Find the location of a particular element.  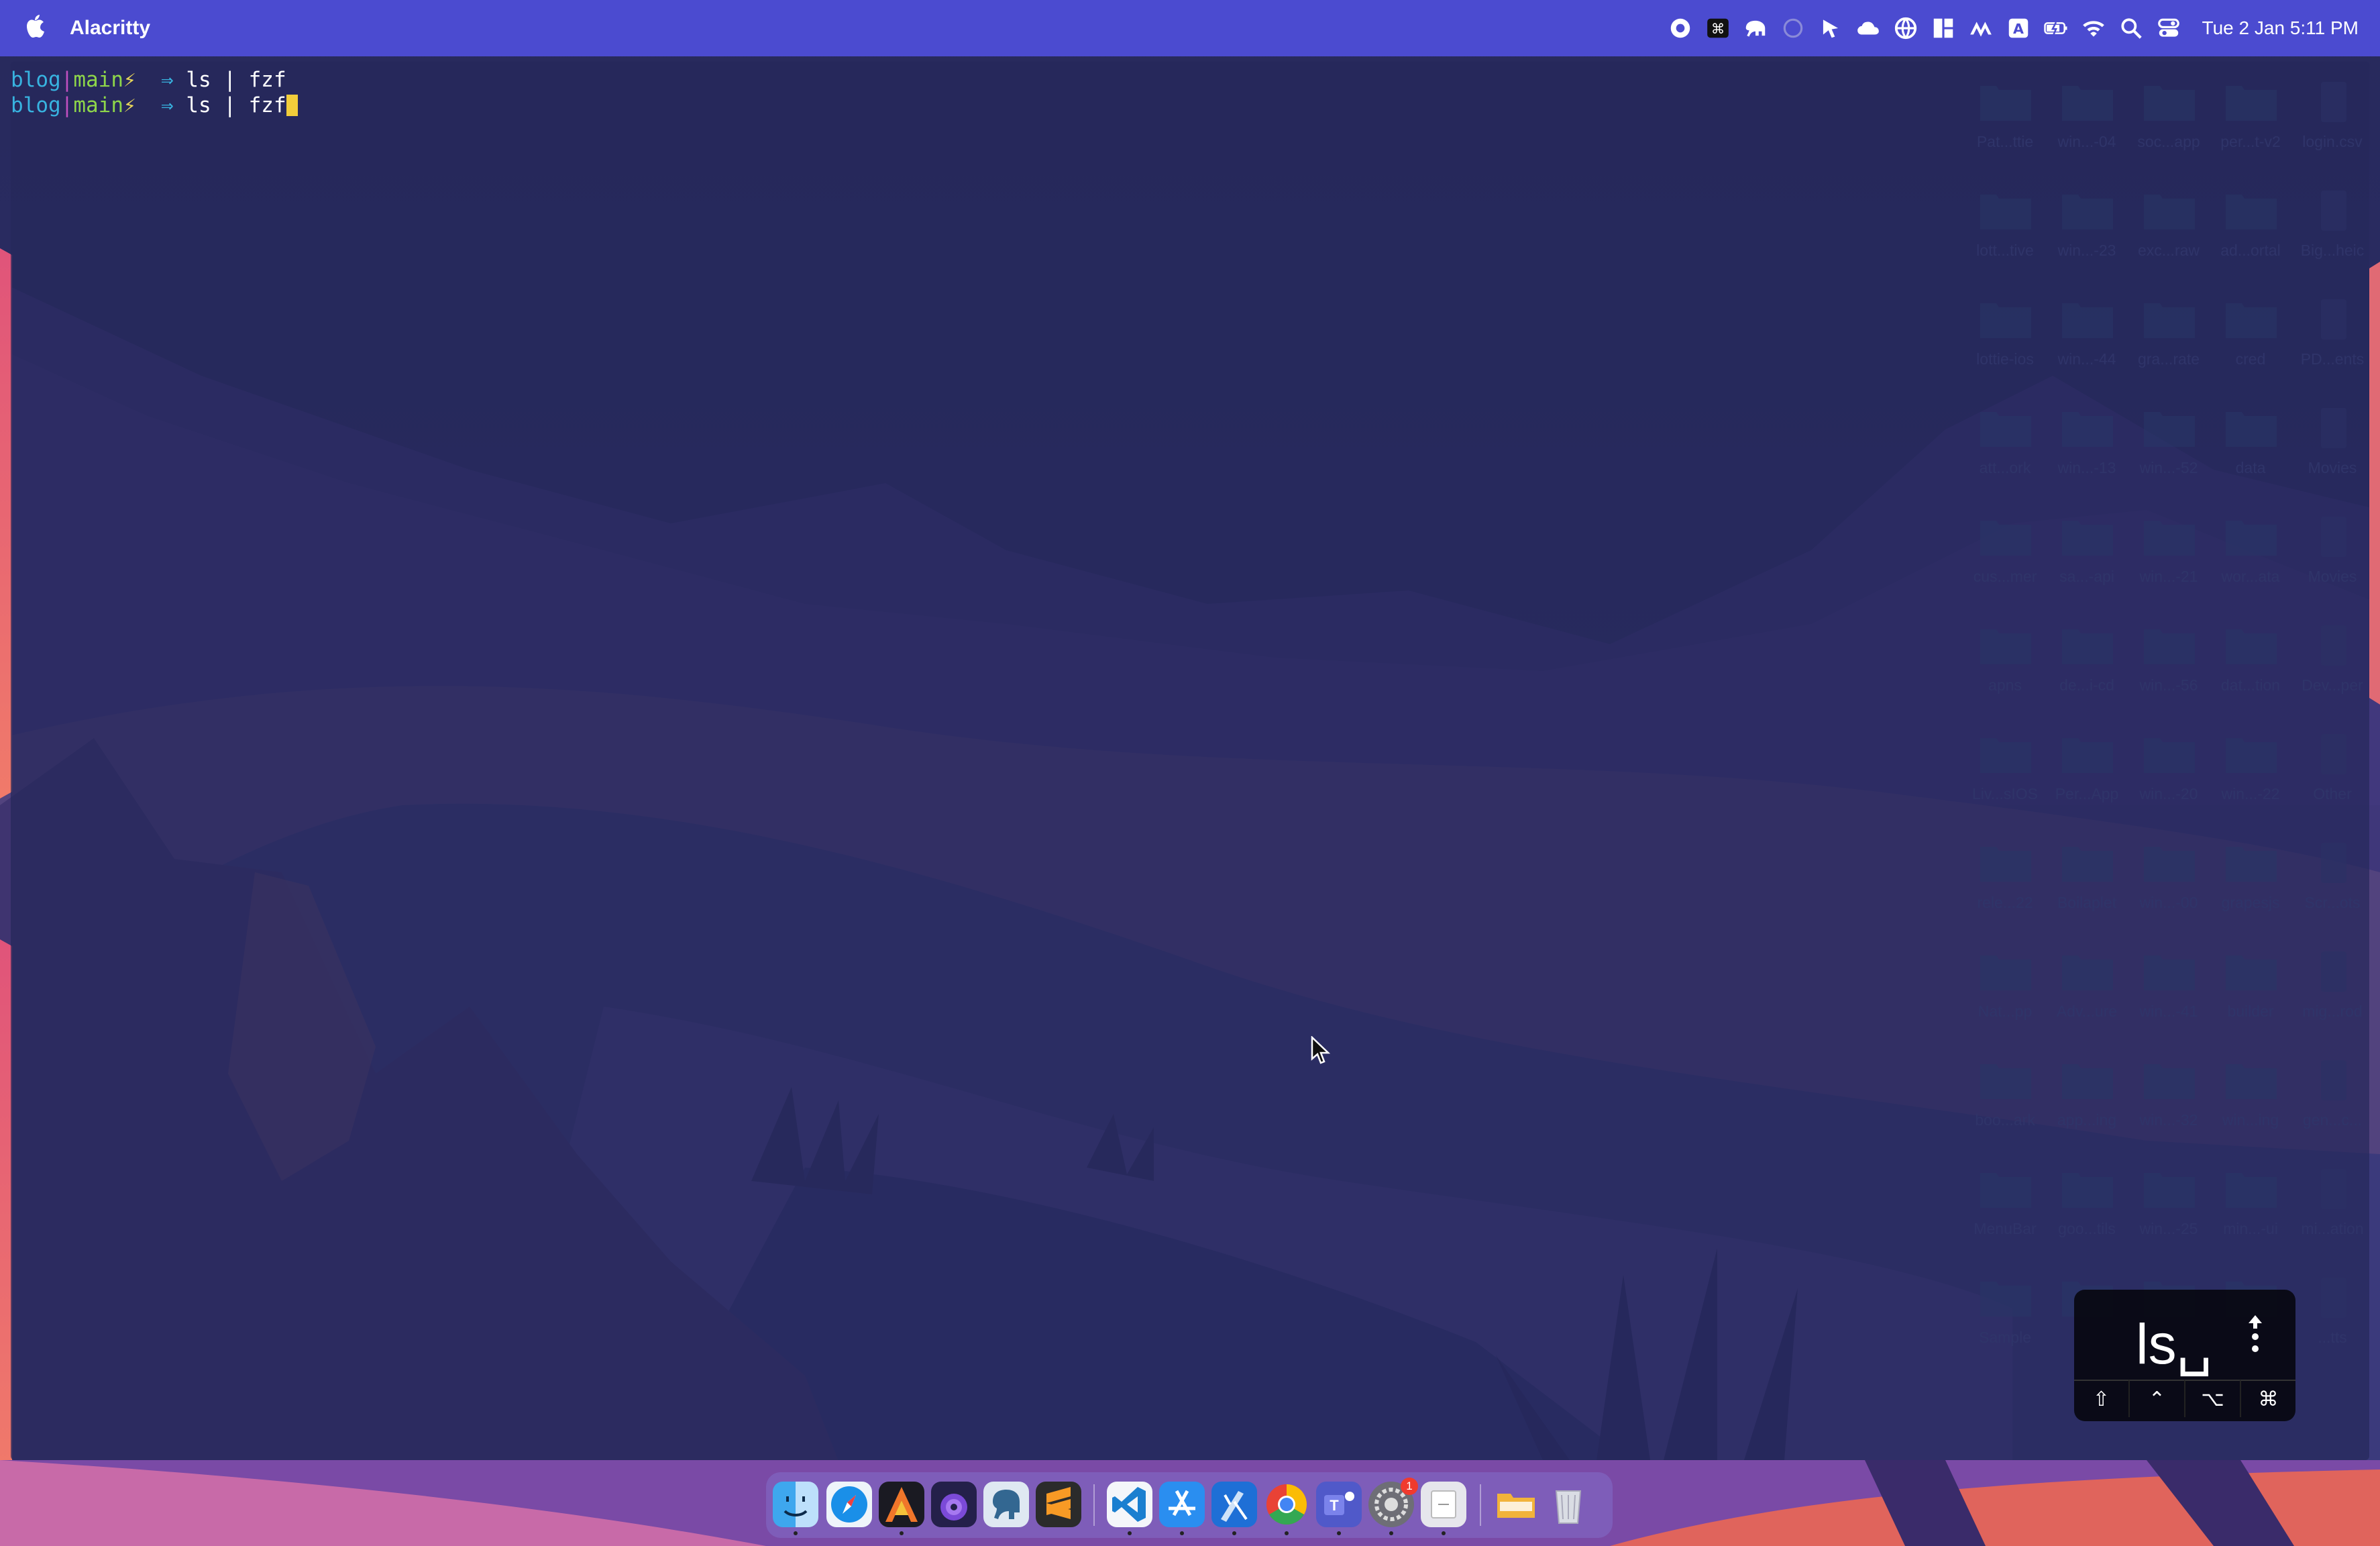

status-bar: ⌘ A Tue 2 Jan 5:11 PM is located at coordinates (2021, 28).